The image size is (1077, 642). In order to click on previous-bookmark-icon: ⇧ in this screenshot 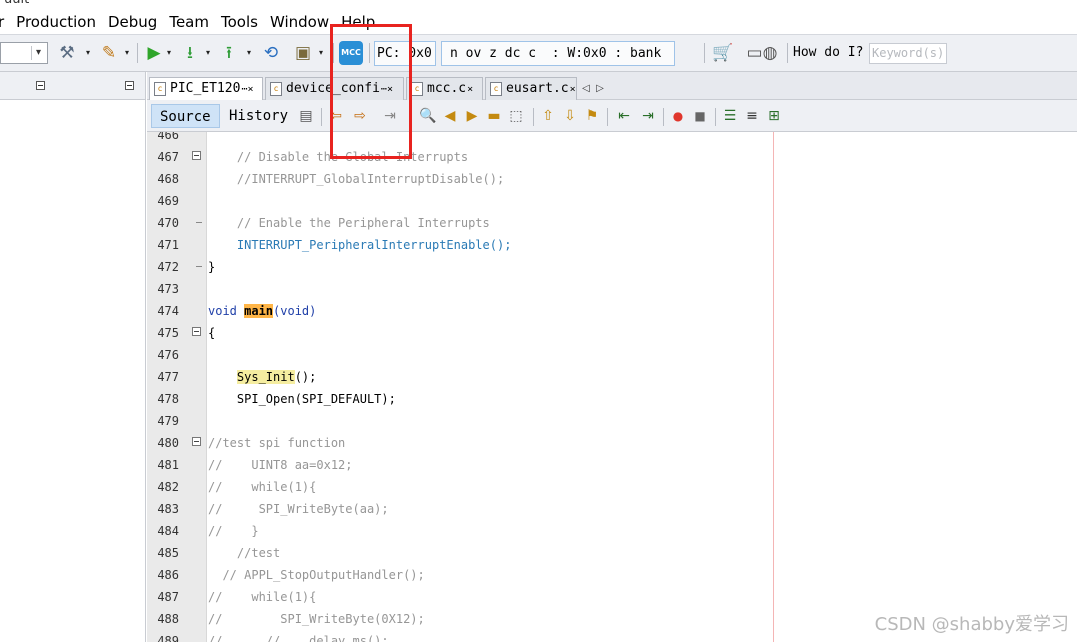, I will do `click(548, 116)`.